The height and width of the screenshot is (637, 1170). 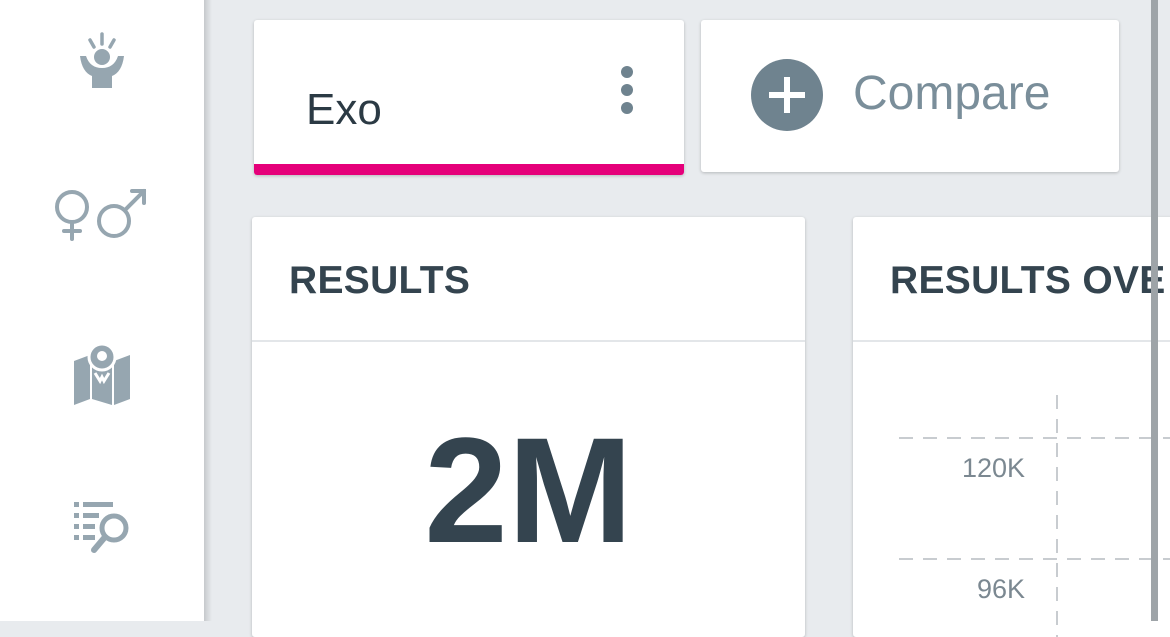 I want to click on sidebar-item-map, so click(x=102, y=373).